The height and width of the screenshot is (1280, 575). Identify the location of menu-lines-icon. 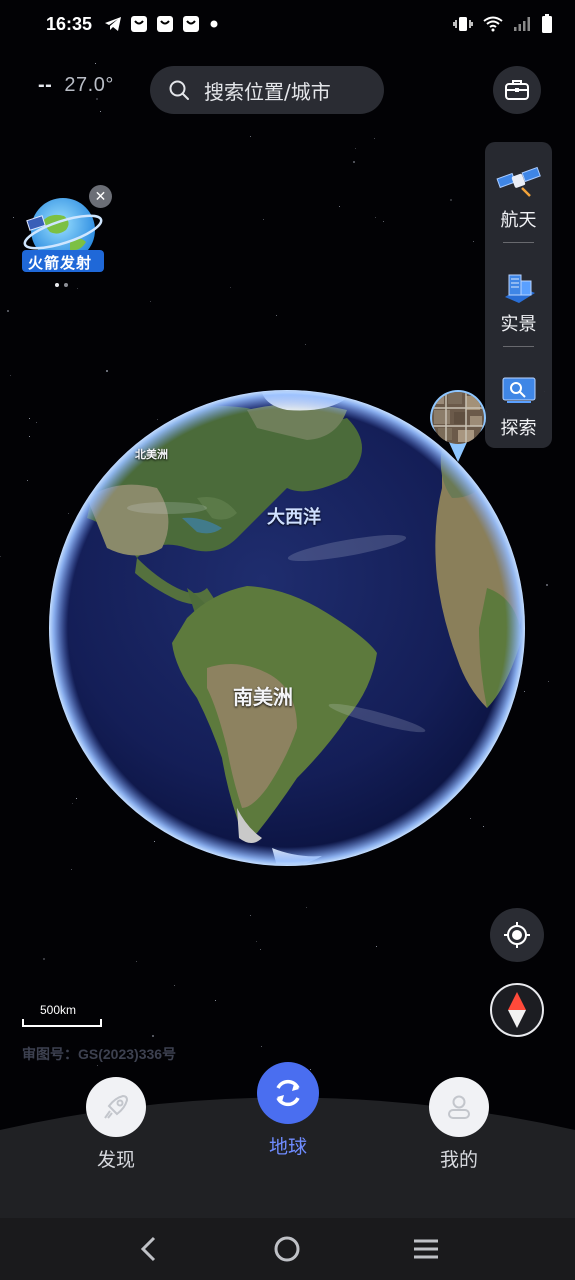
(426, 1249).